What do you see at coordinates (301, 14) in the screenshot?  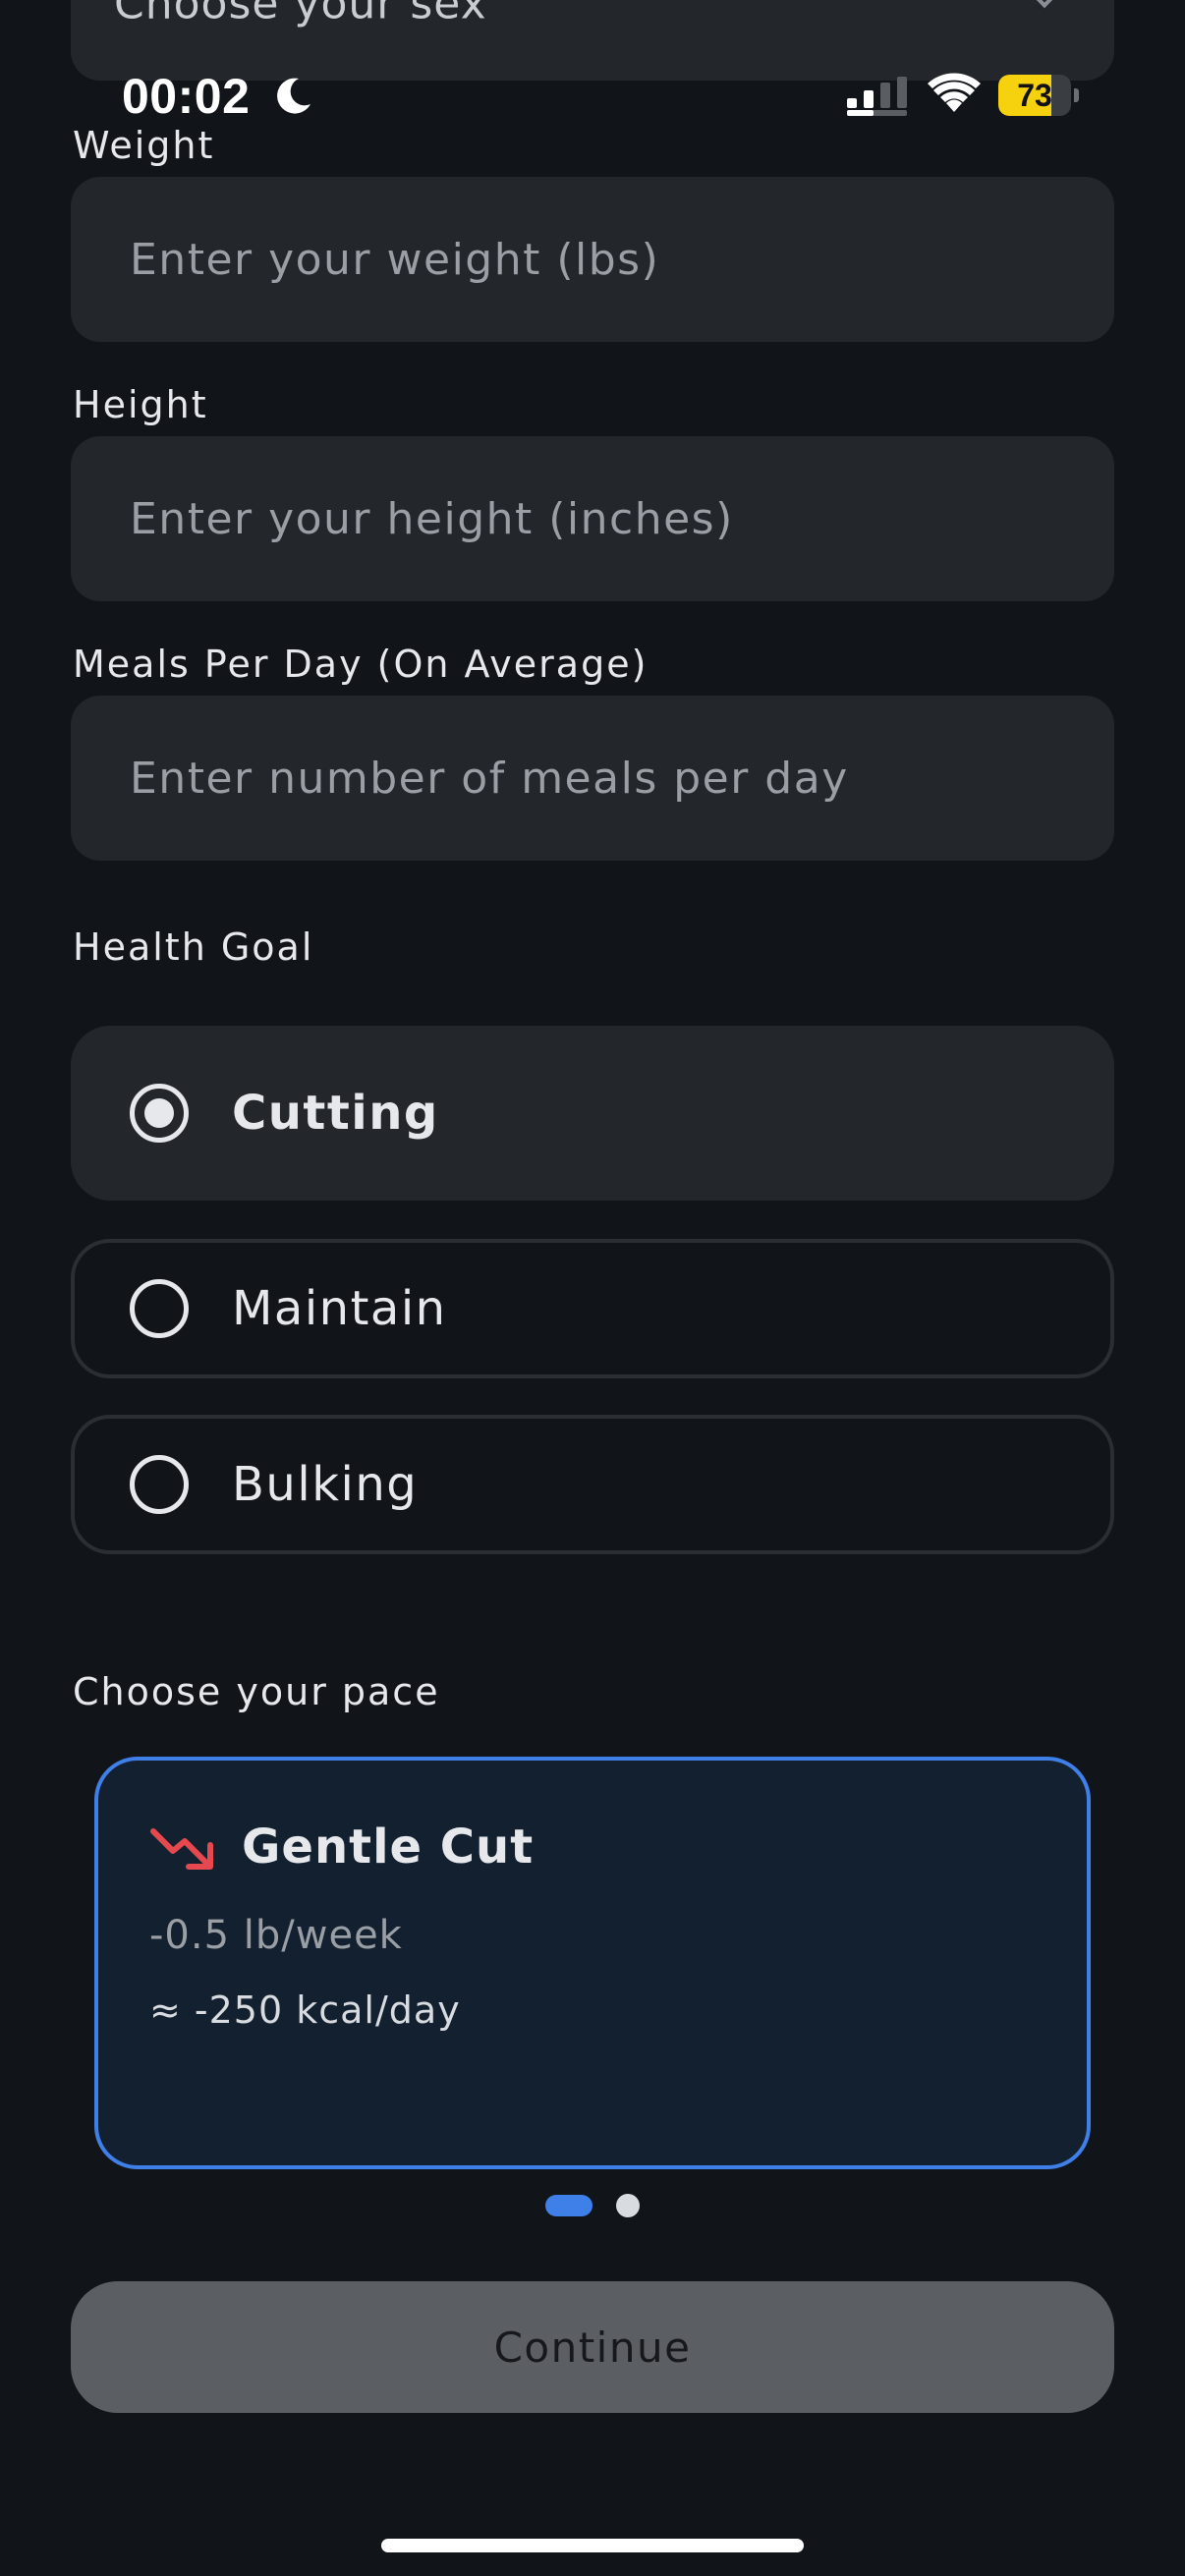 I see `sex-select-value: Choose your sex` at bounding box center [301, 14].